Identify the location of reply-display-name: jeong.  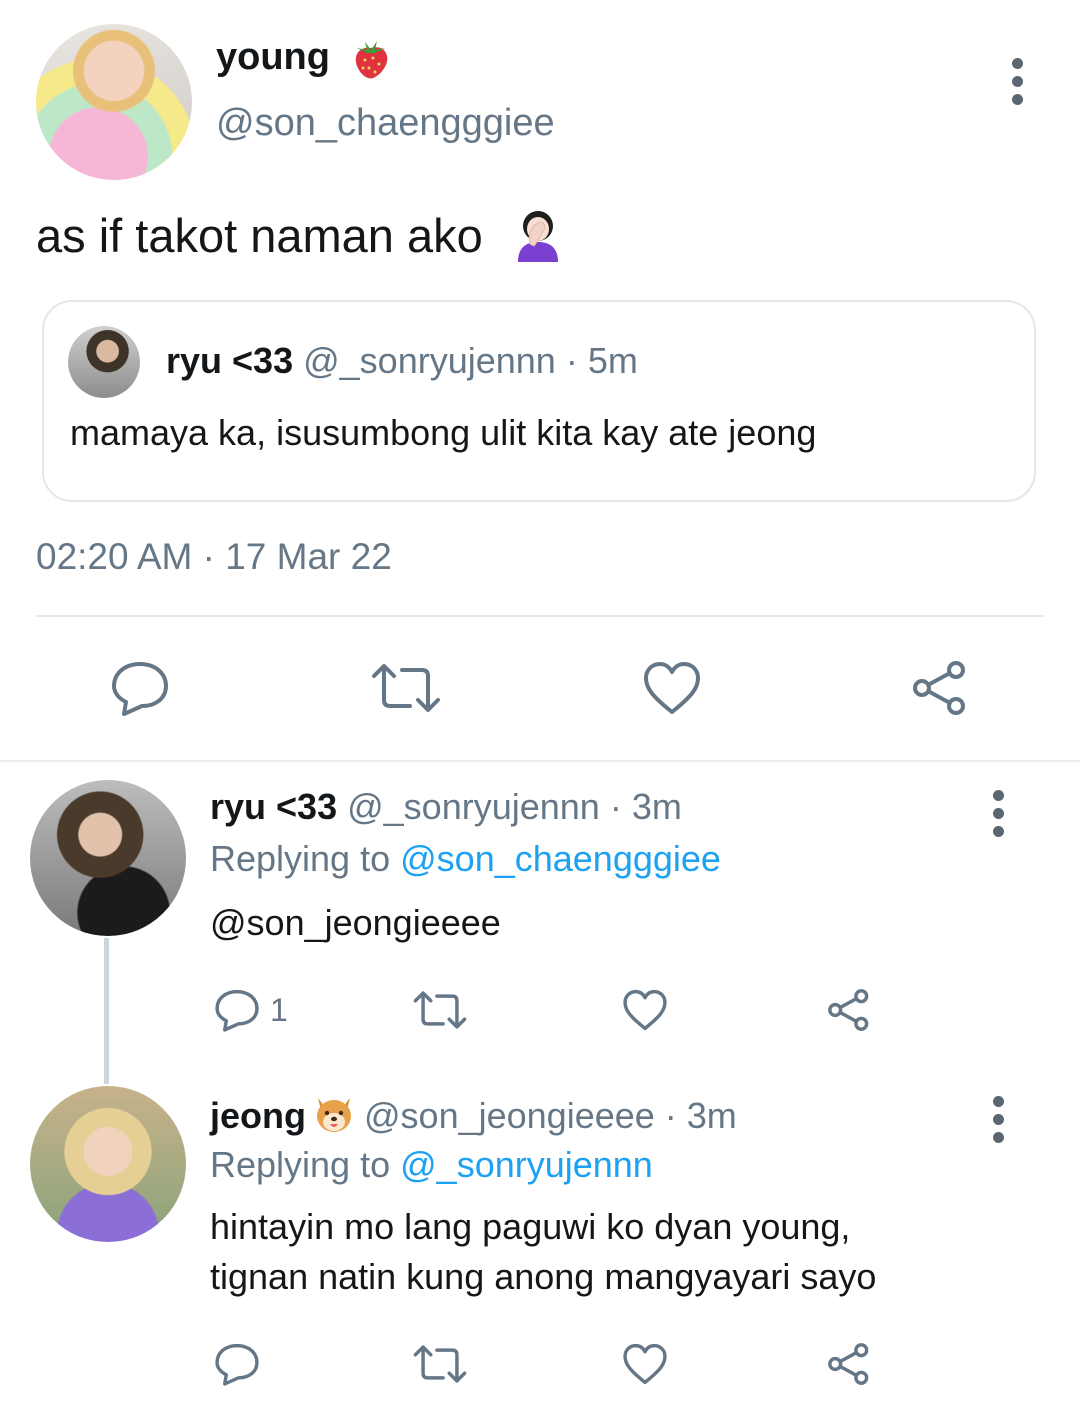
(258, 1115).